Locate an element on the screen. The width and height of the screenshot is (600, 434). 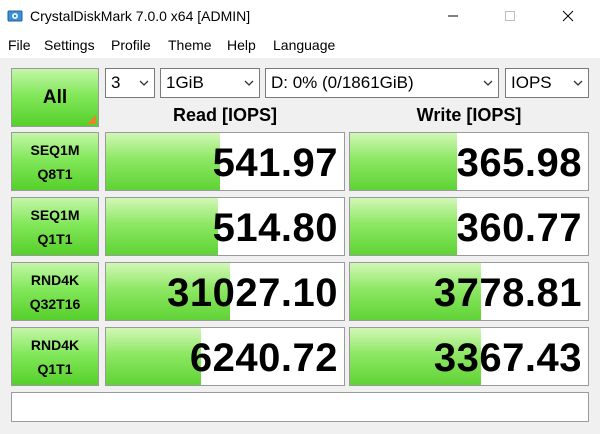
test-button-seq1m-q8t1: SEQ1M Q8T1 is located at coordinates (55, 161).